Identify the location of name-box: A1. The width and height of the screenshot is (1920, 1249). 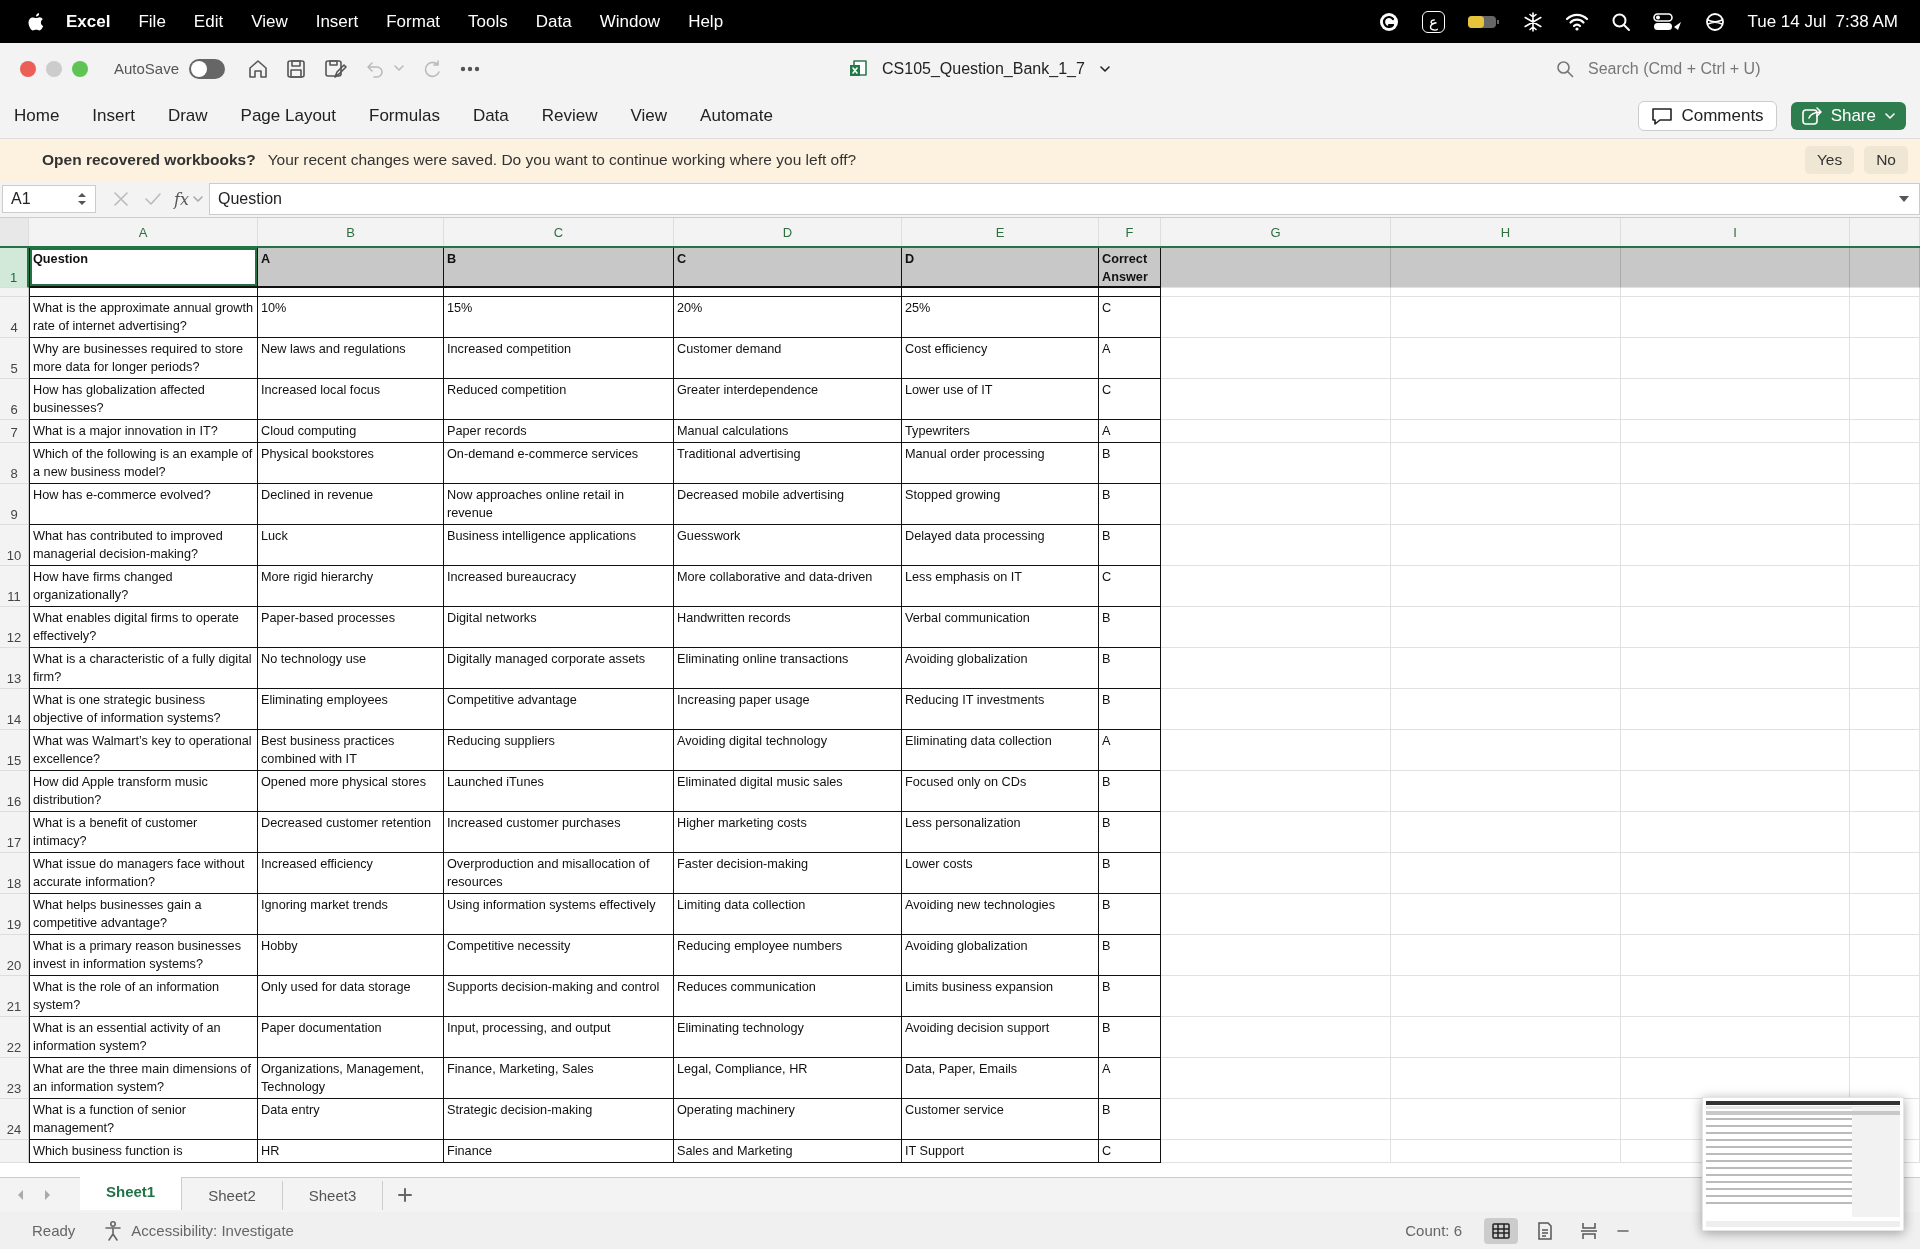
(49, 199).